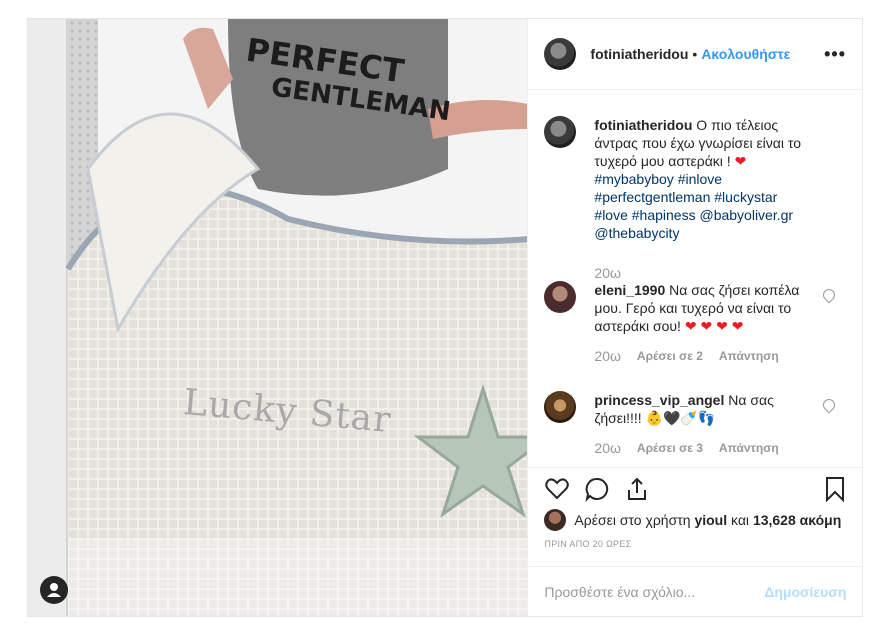 The image size is (891, 625). I want to click on comment-author: eleni_1990, so click(629, 290).